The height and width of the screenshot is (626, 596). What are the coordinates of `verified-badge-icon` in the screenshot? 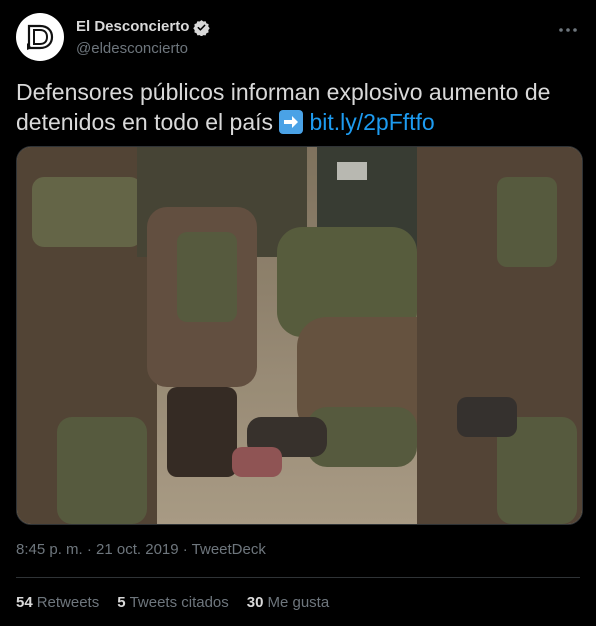 It's located at (202, 27).